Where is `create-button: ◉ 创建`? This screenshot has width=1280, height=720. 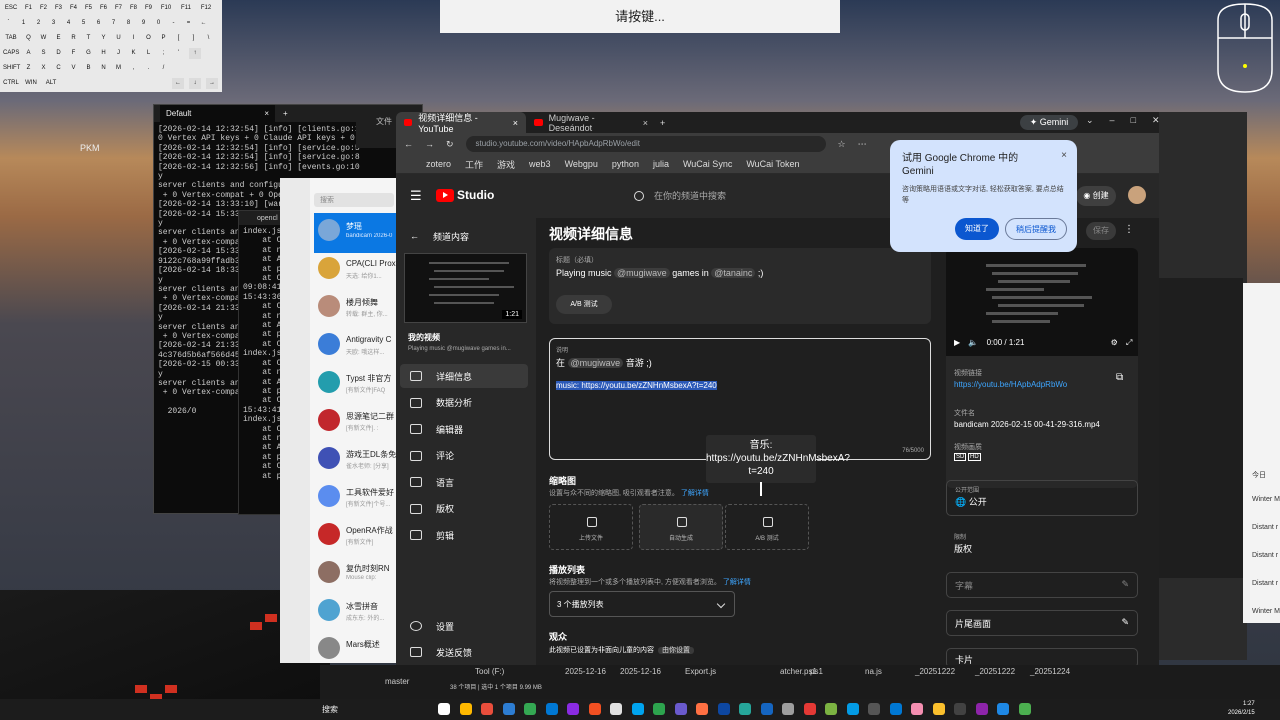
create-button: ◉ 创建 is located at coordinates (1096, 196).